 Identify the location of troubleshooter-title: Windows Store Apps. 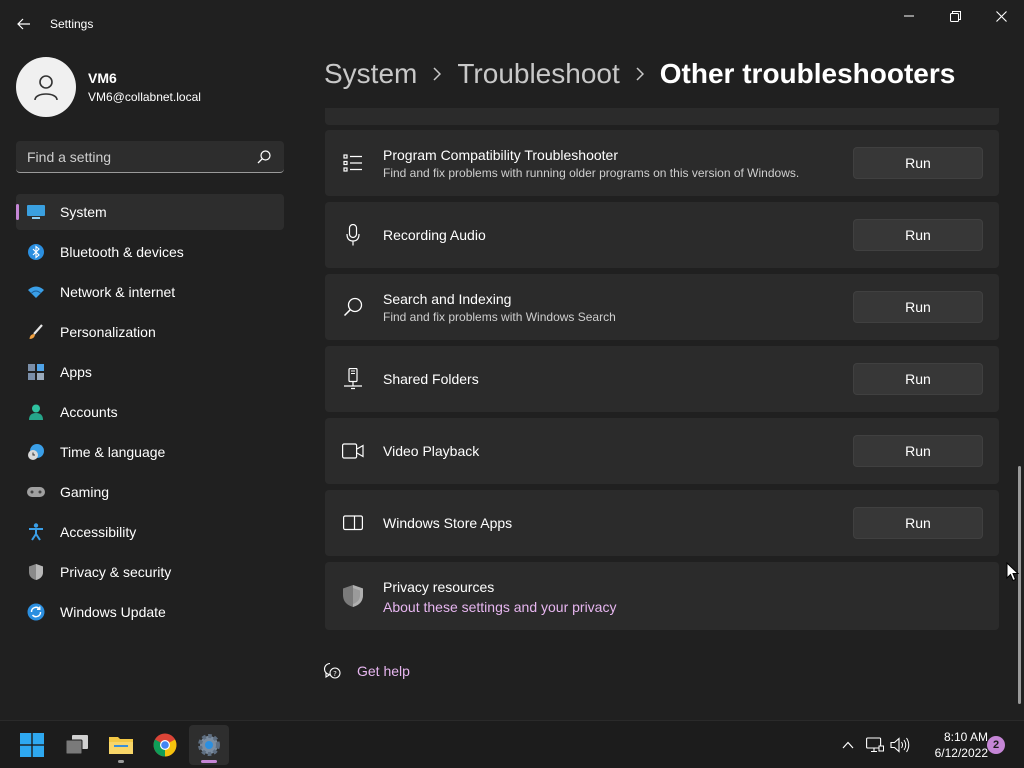
(448, 523).